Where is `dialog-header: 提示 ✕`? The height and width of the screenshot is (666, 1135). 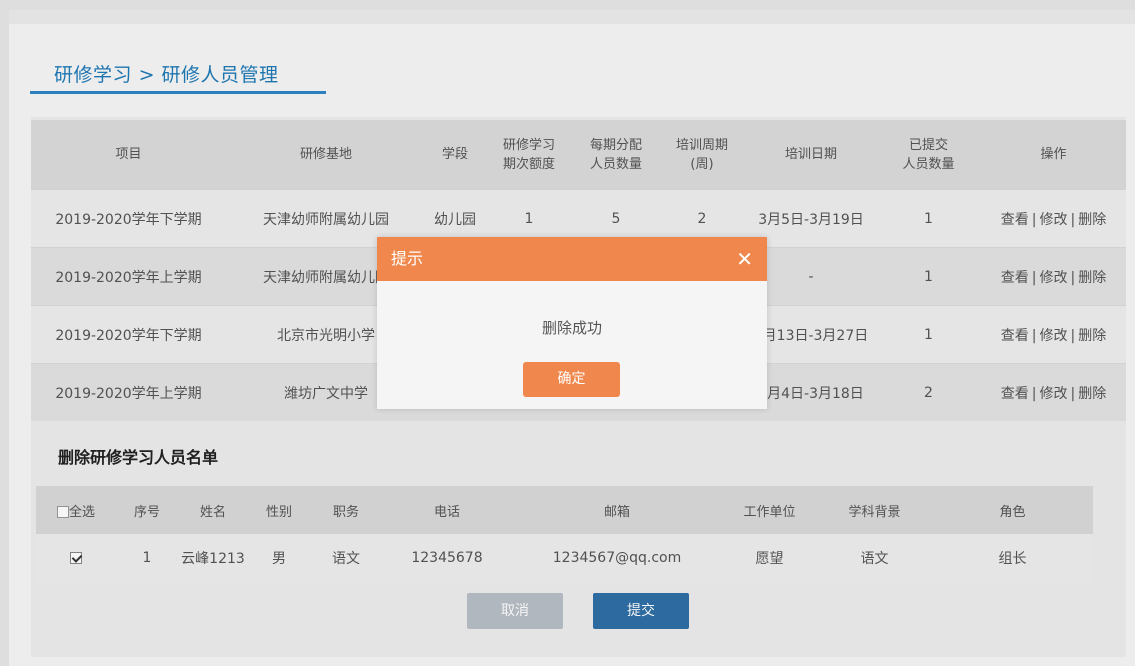
dialog-header: 提示 ✕ is located at coordinates (572, 259).